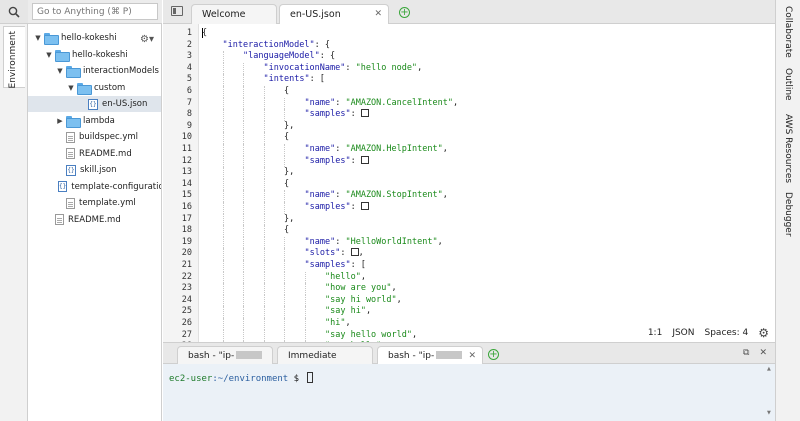 The height and width of the screenshot is (421, 800). Describe the element at coordinates (94, 137) in the screenshot. I see `tree-item: buildspec.yml` at that location.